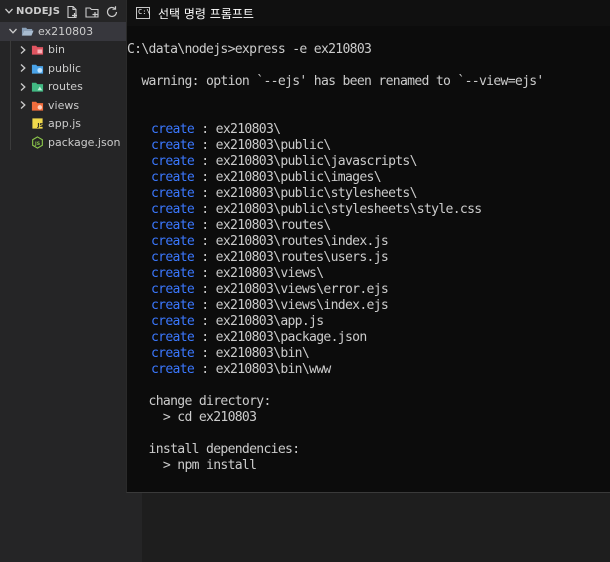 Image resolution: width=610 pixels, height=562 pixels. What do you see at coordinates (192, 417) in the screenshot?
I see `change-directory-command: > cd ex210803` at bounding box center [192, 417].